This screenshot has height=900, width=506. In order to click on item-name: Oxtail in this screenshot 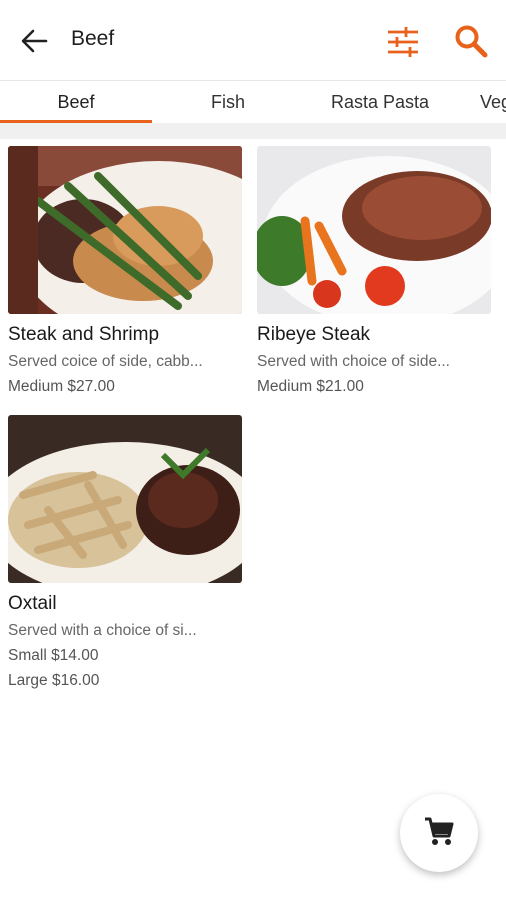, I will do `click(32, 603)`.